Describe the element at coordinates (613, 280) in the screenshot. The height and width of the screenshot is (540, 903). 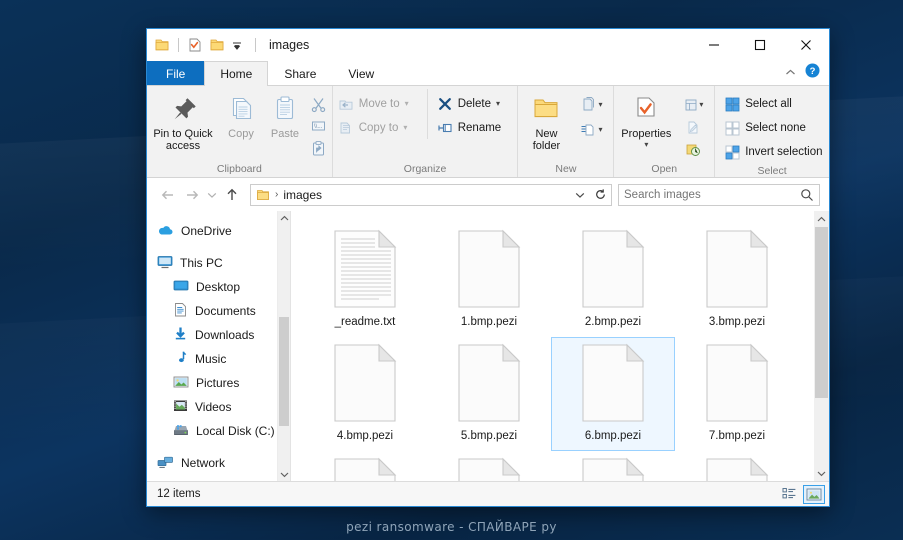
I see `file-item: 2.bmp.pezi` at that location.